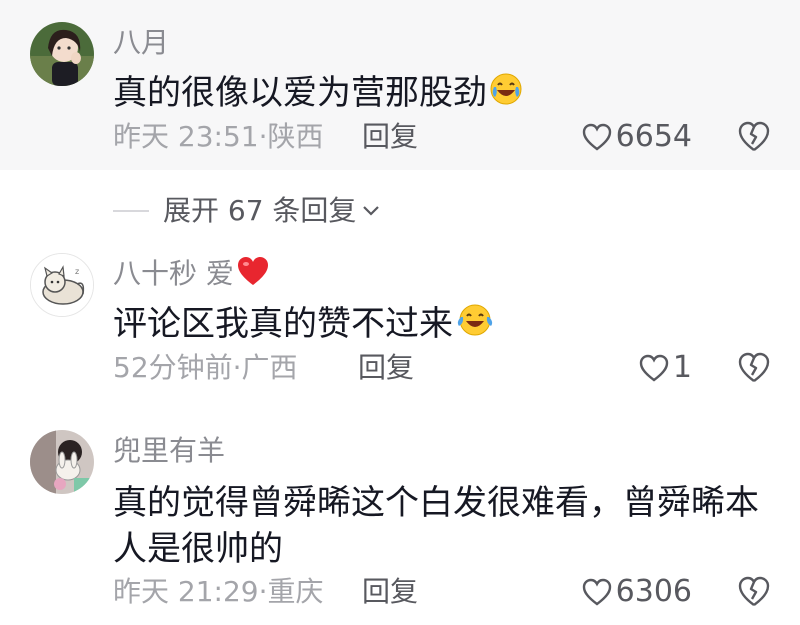  I want to click on comment-meta: 昨天 23:51·陕西, so click(218, 136).